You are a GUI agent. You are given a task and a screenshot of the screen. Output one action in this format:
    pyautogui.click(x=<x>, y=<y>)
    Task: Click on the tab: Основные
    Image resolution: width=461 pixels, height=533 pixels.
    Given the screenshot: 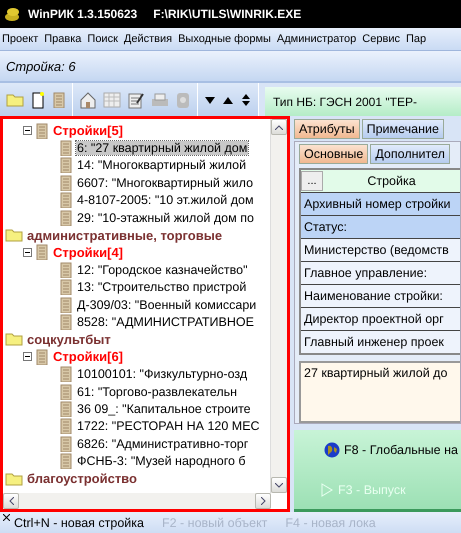 What is the action you would take?
    pyautogui.click(x=333, y=154)
    